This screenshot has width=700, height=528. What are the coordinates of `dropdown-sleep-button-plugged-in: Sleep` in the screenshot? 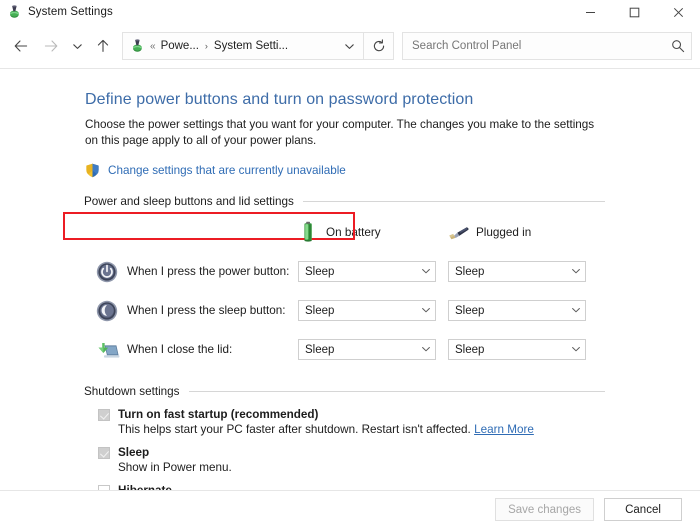 It's located at (517, 310).